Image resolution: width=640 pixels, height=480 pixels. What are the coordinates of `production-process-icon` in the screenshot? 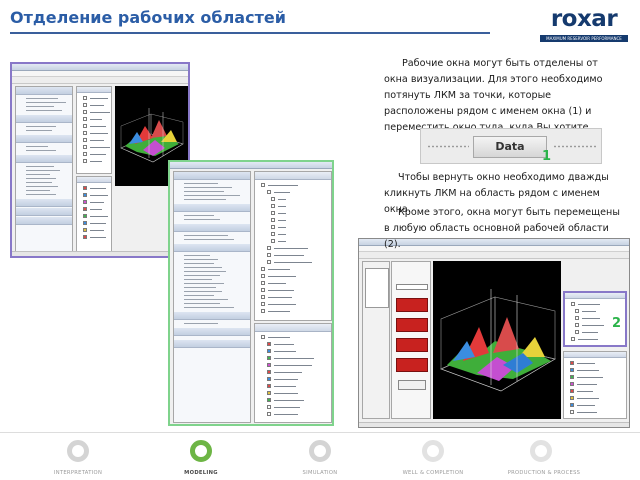 It's located at (541, 451).